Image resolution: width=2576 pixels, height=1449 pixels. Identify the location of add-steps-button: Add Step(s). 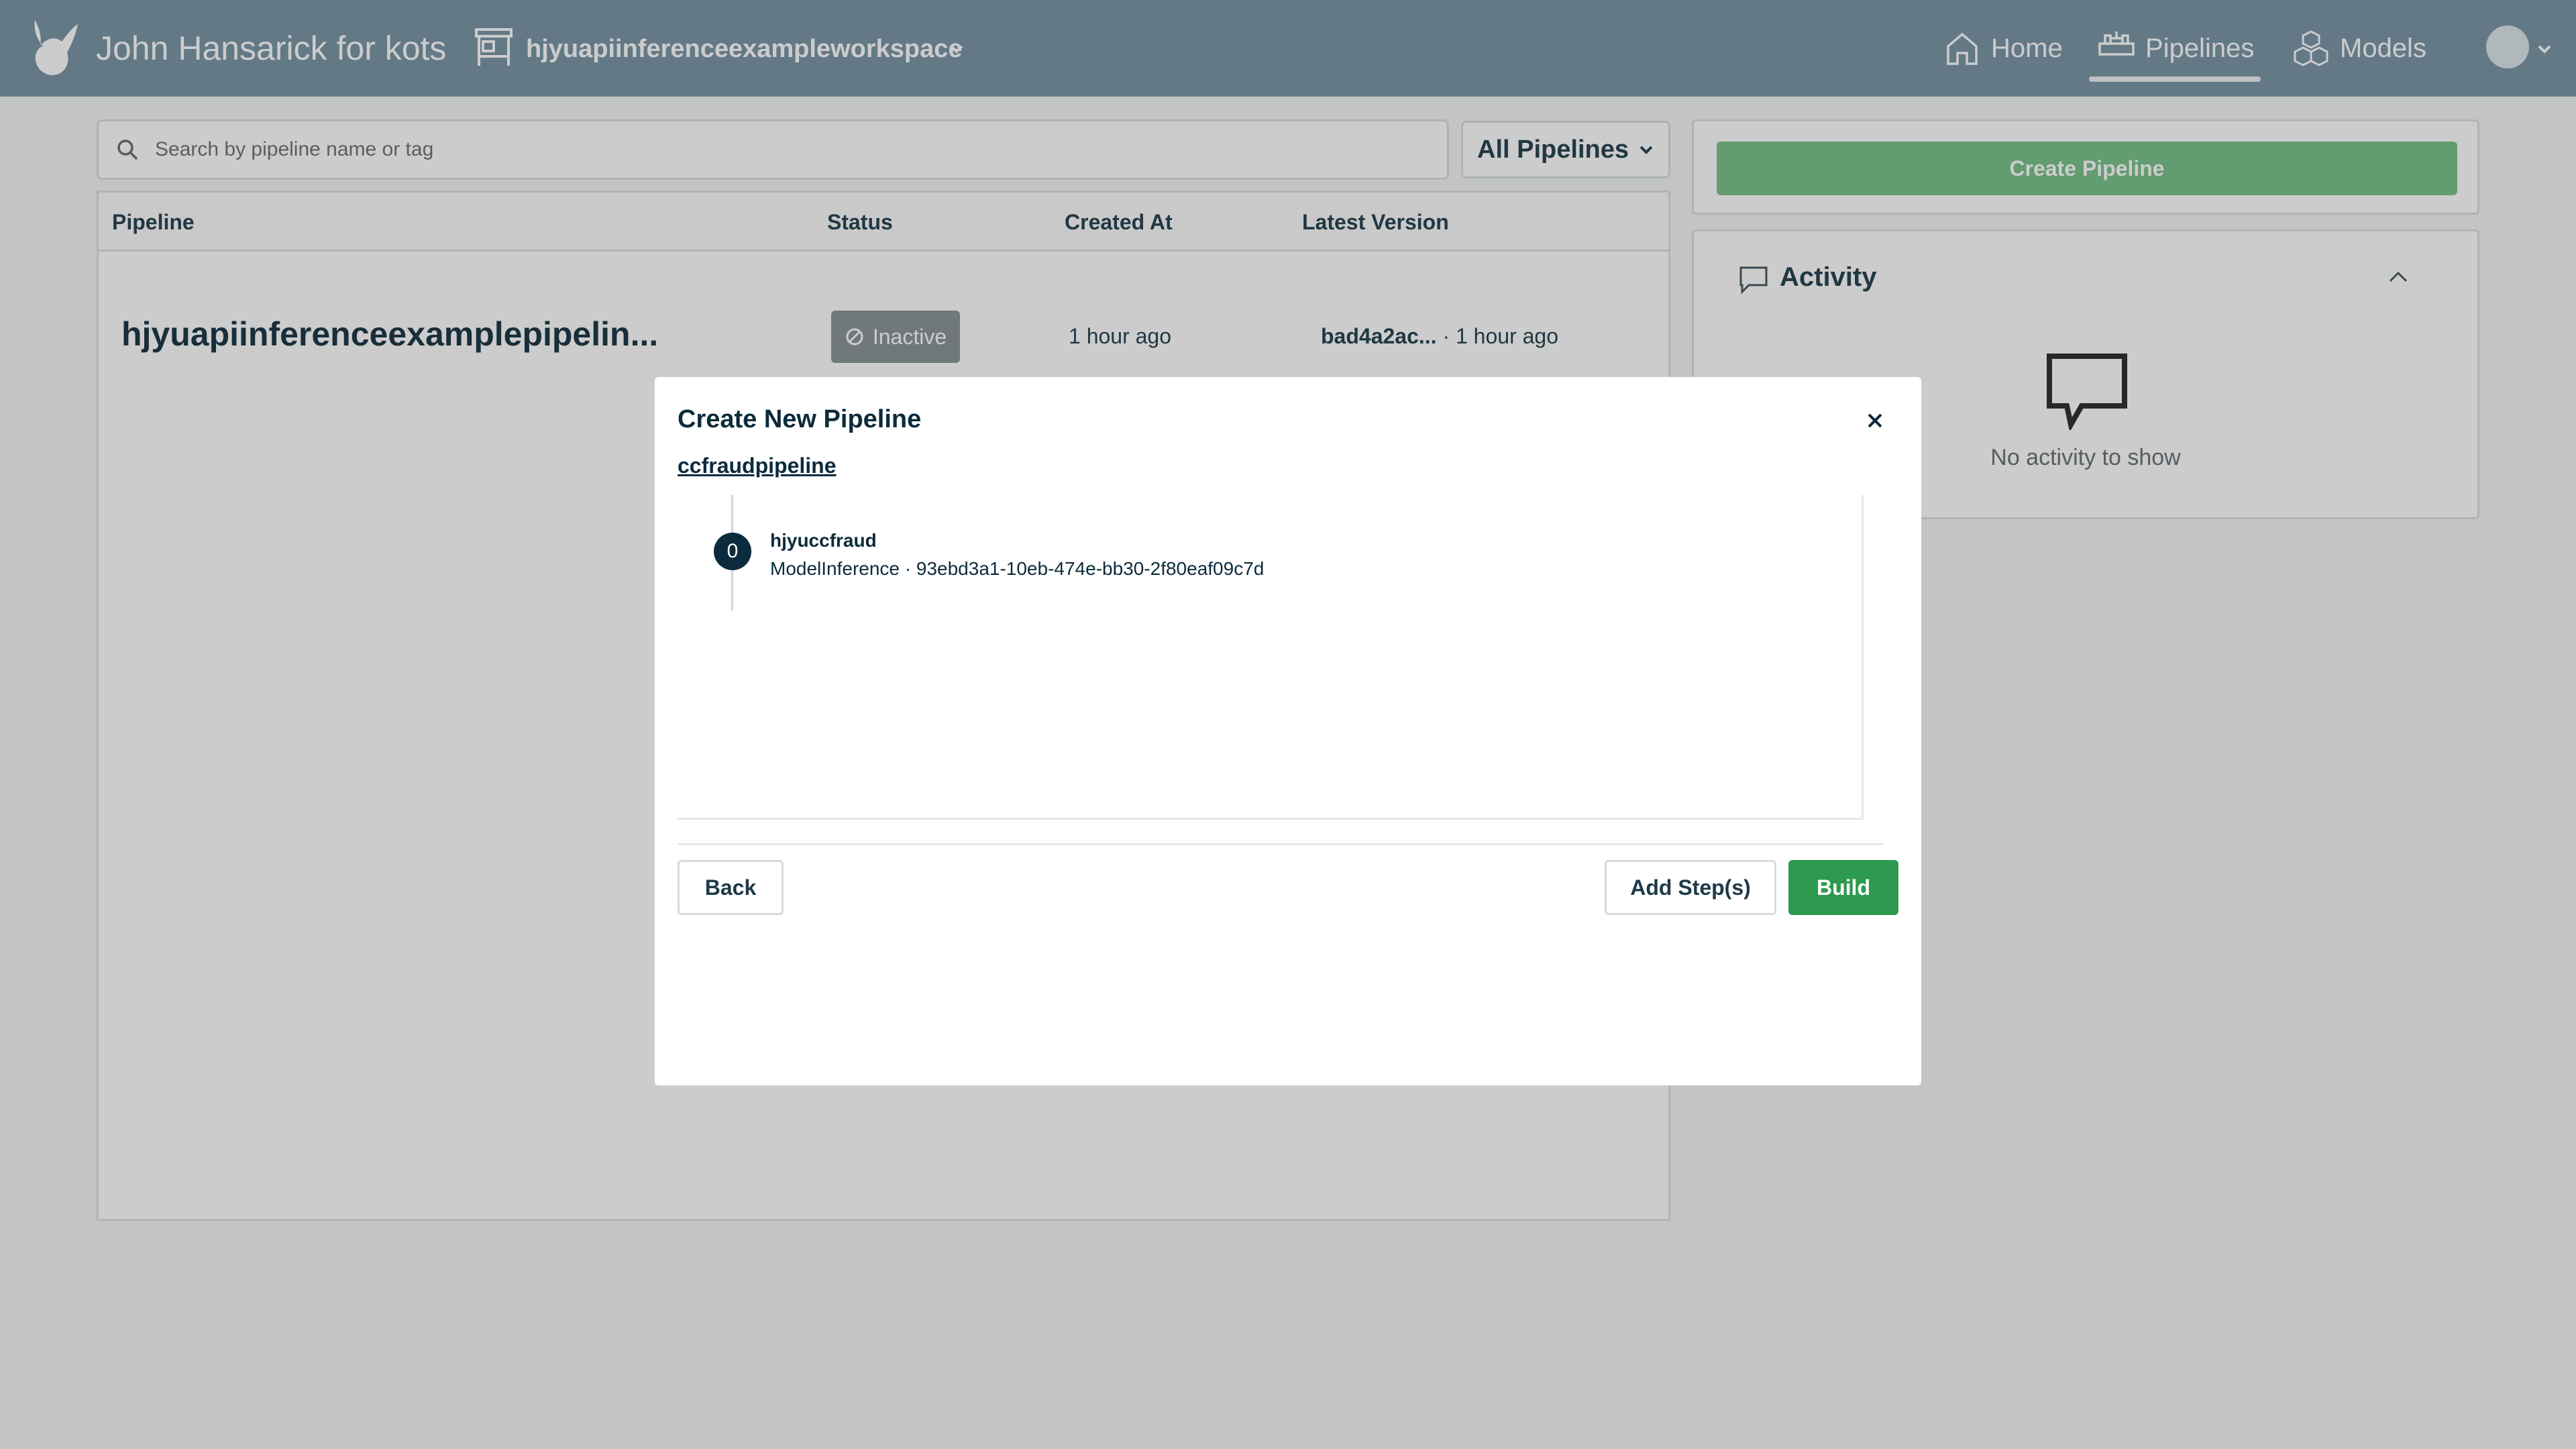
(1690, 887).